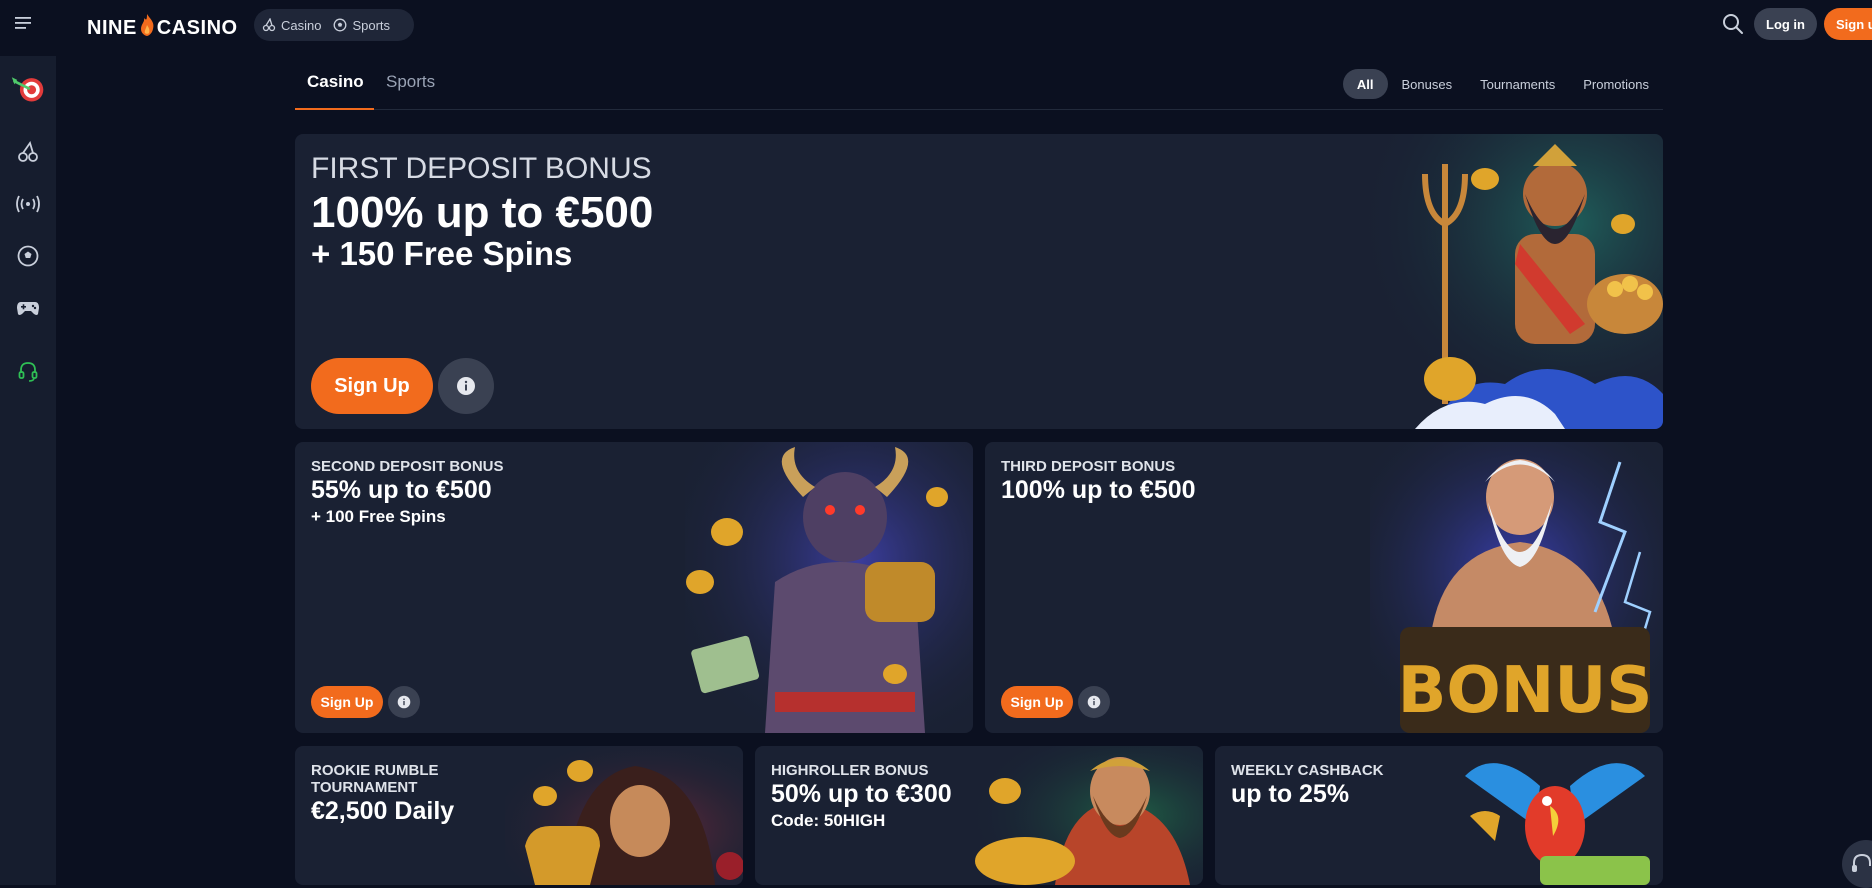 This screenshot has width=1872, height=888. Describe the element at coordinates (23, 23) in the screenshot. I see `hamburger-menu-icon` at that location.